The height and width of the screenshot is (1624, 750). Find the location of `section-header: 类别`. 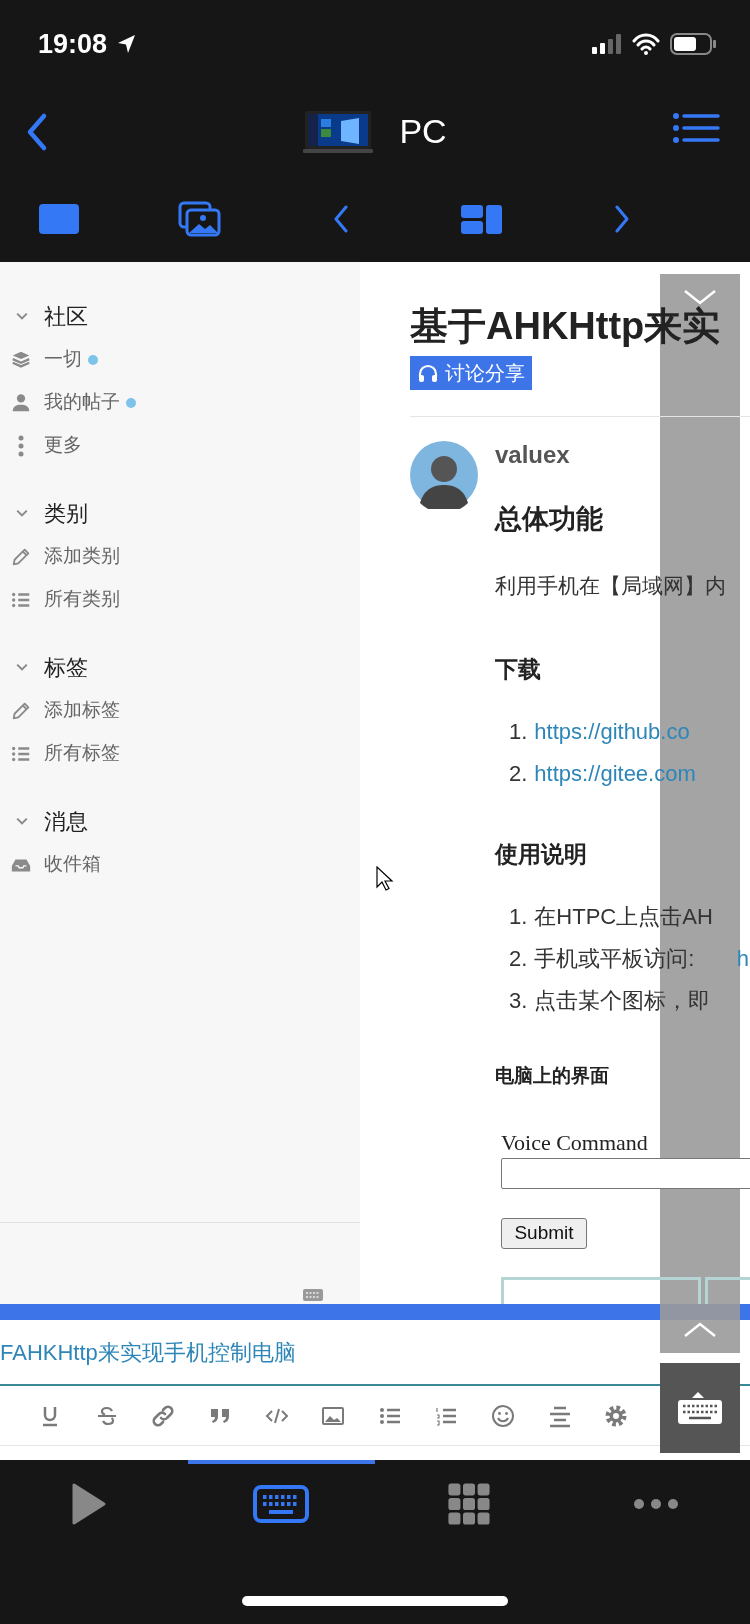

section-header: 类别 is located at coordinates (44, 513).